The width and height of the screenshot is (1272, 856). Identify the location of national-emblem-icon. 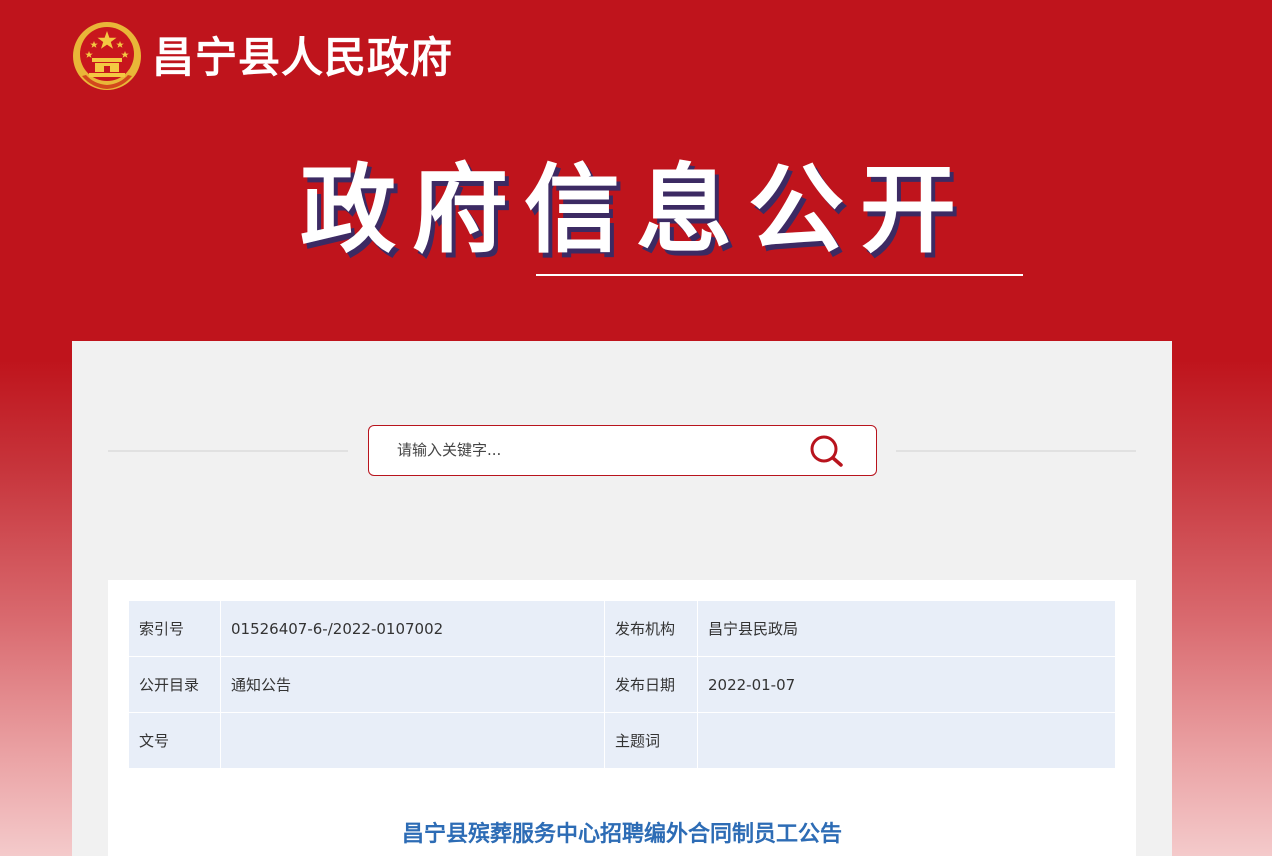
(107, 56).